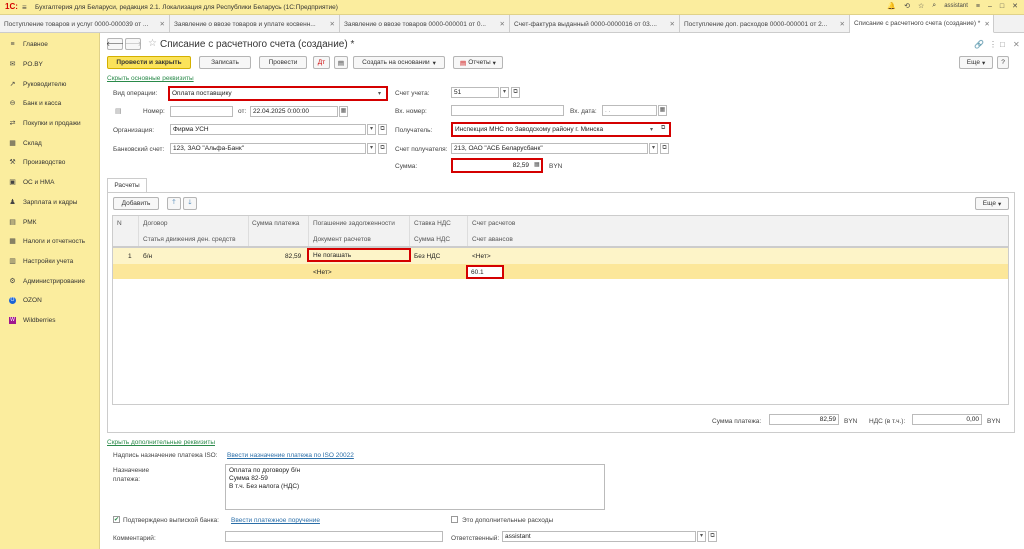  What do you see at coordinates (427, 256) in the screenshot?
I see `row-vat-rate: Без НДС` at bounding box center [427, 256].